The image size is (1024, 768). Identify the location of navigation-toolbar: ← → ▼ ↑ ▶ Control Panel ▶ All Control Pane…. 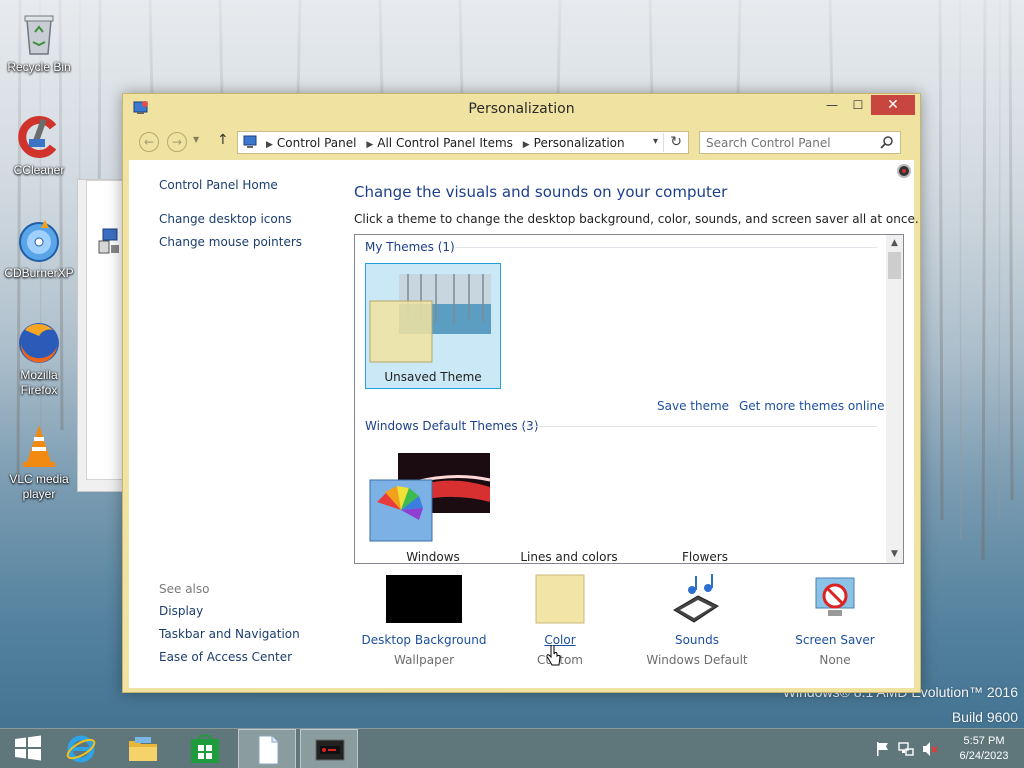
(521, 143).